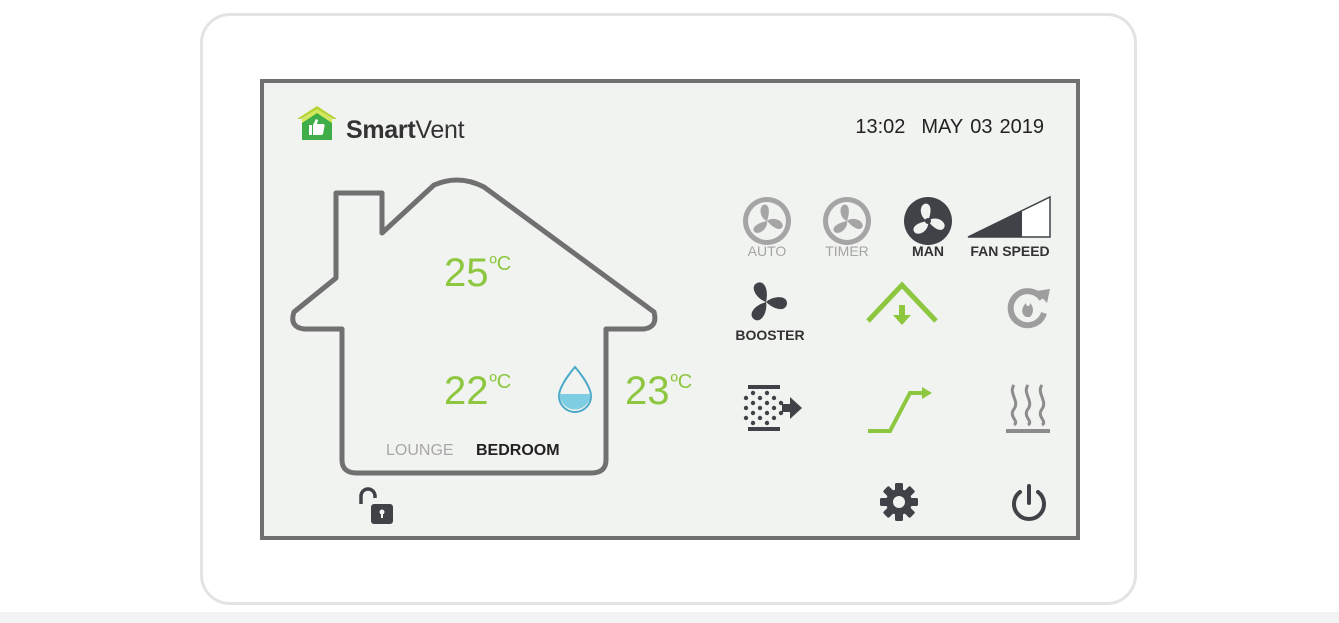 This screenshot has height=623, width=1339. I want to click on month-text: MAY, so click(942, 127).